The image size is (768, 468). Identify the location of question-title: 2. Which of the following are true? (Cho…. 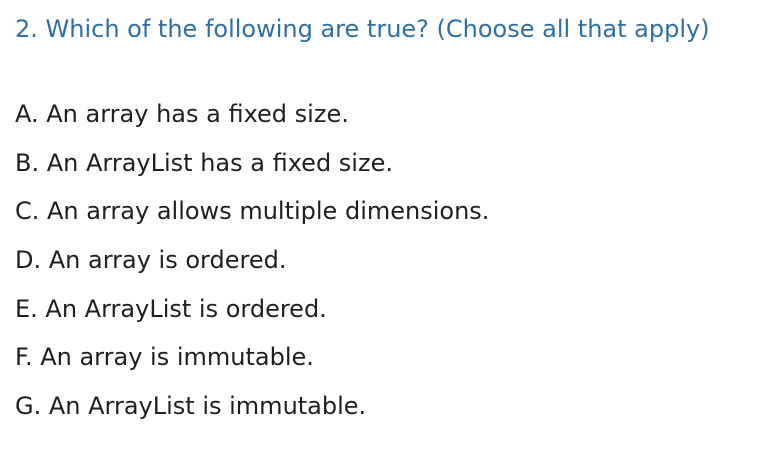
(362, 29).